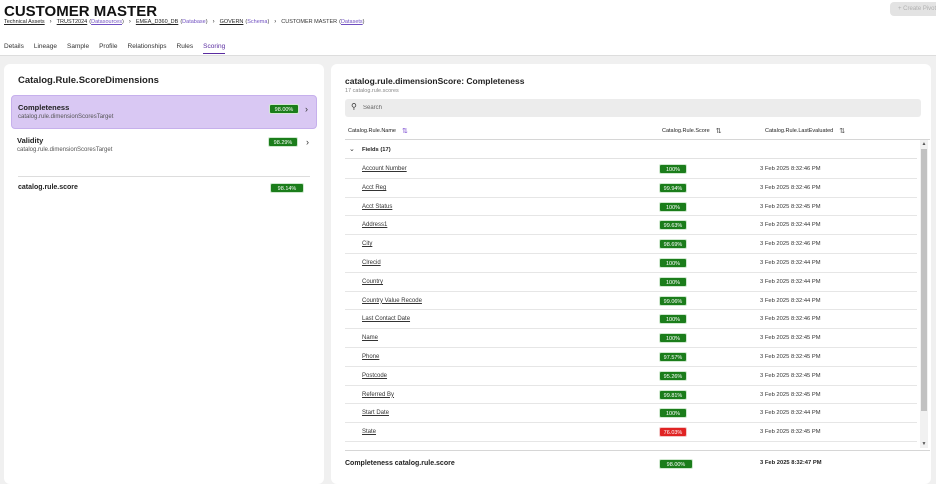 This screenshot has height=484, width=936. What do you see at coordinates (673, 244) in the screenshot?
I see `score-badge: 98.69%` at bounding box center [673, 244].